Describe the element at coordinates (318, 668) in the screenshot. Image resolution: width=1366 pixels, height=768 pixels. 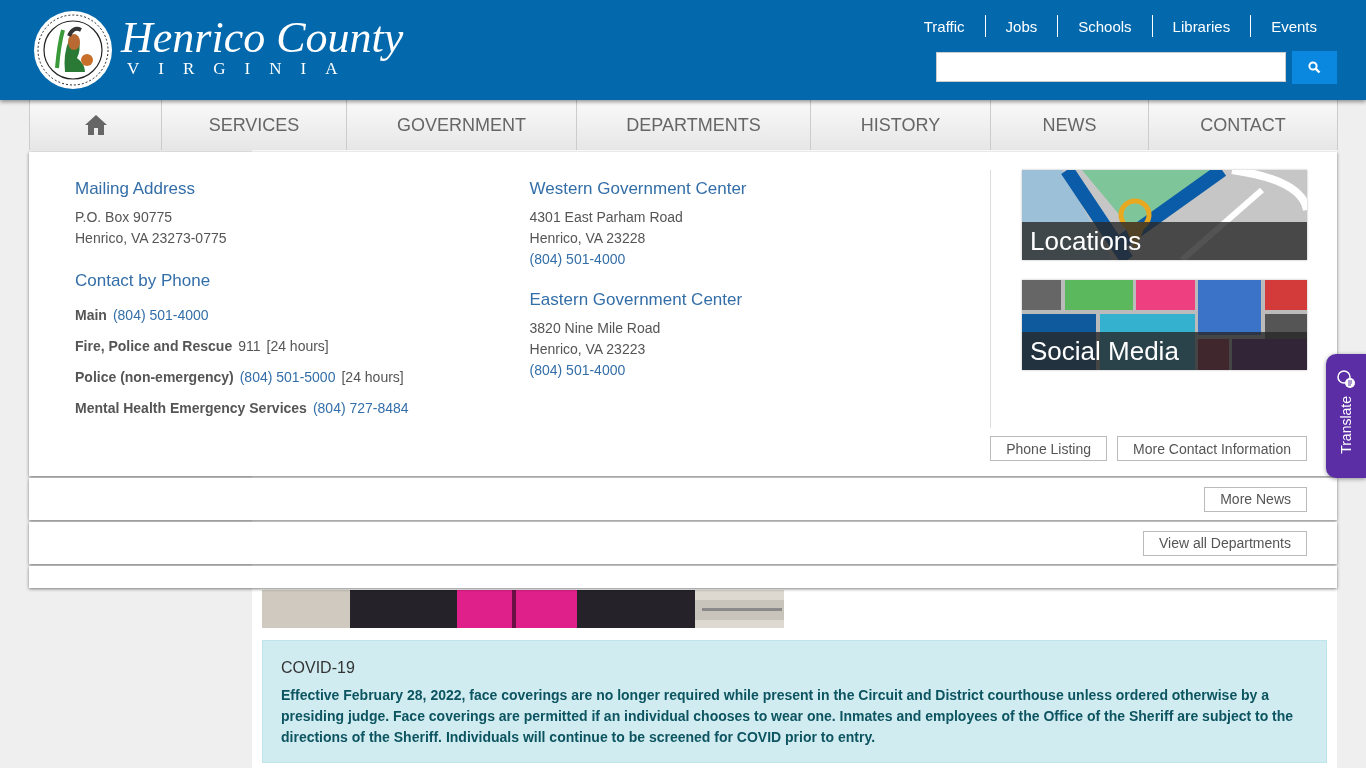
I see `alert-title: COVID-19` at that location.